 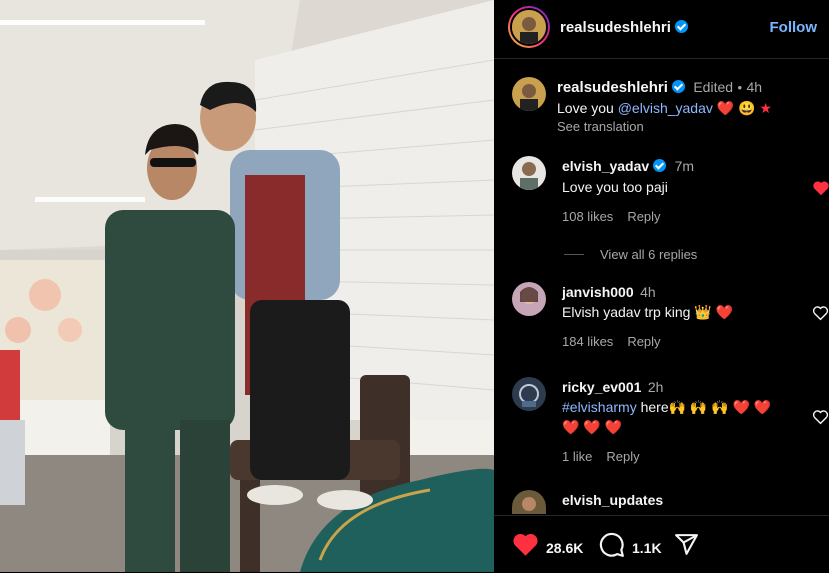 I want to click on comment-header: elvish_updates, so click(x=612, y=501).